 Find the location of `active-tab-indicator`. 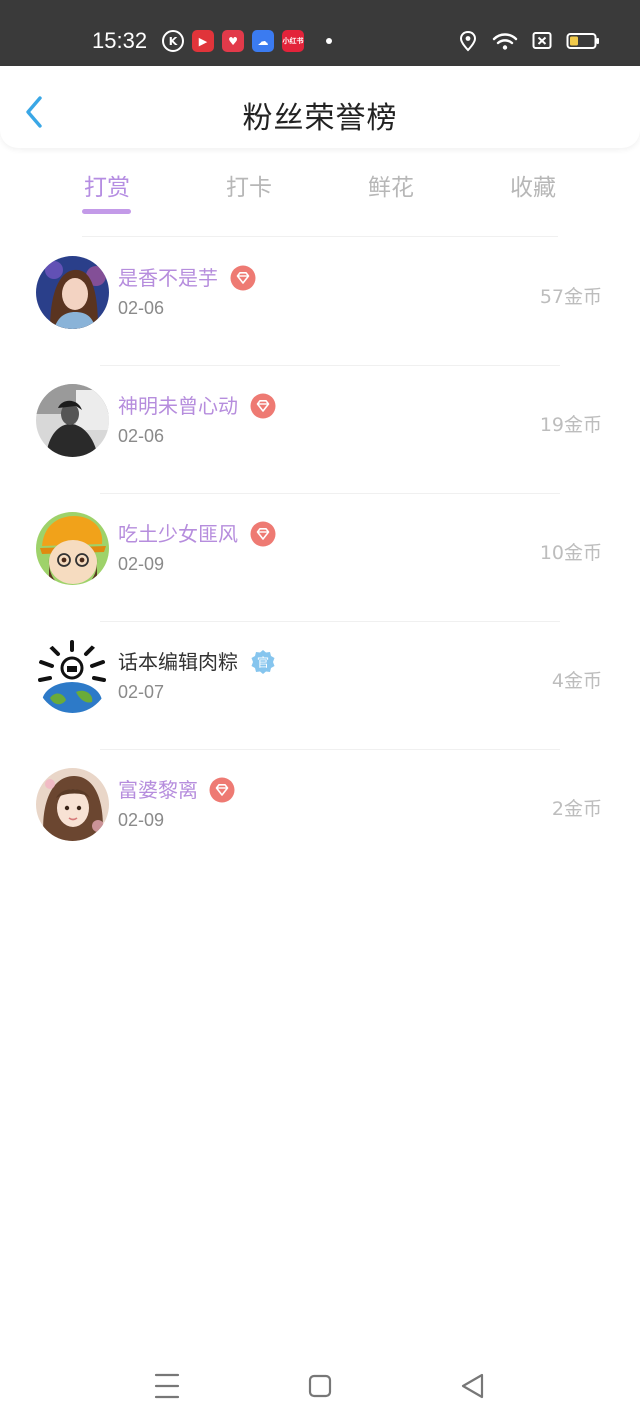

active-tab-indicator is located at coordinates (106, 211).